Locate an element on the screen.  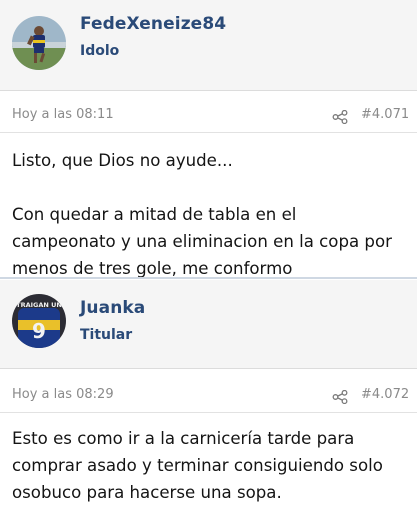
avatar-caption: TRAIGAN UN is located at coordinates (39, 305).